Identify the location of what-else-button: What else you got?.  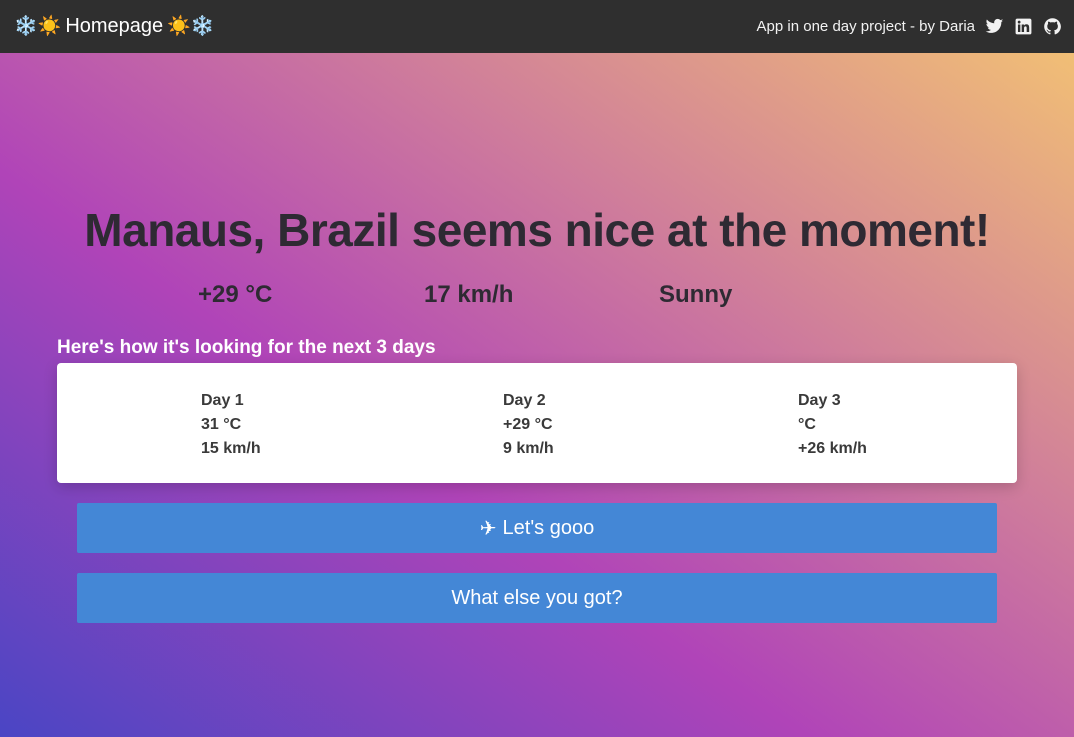
(537, 598).